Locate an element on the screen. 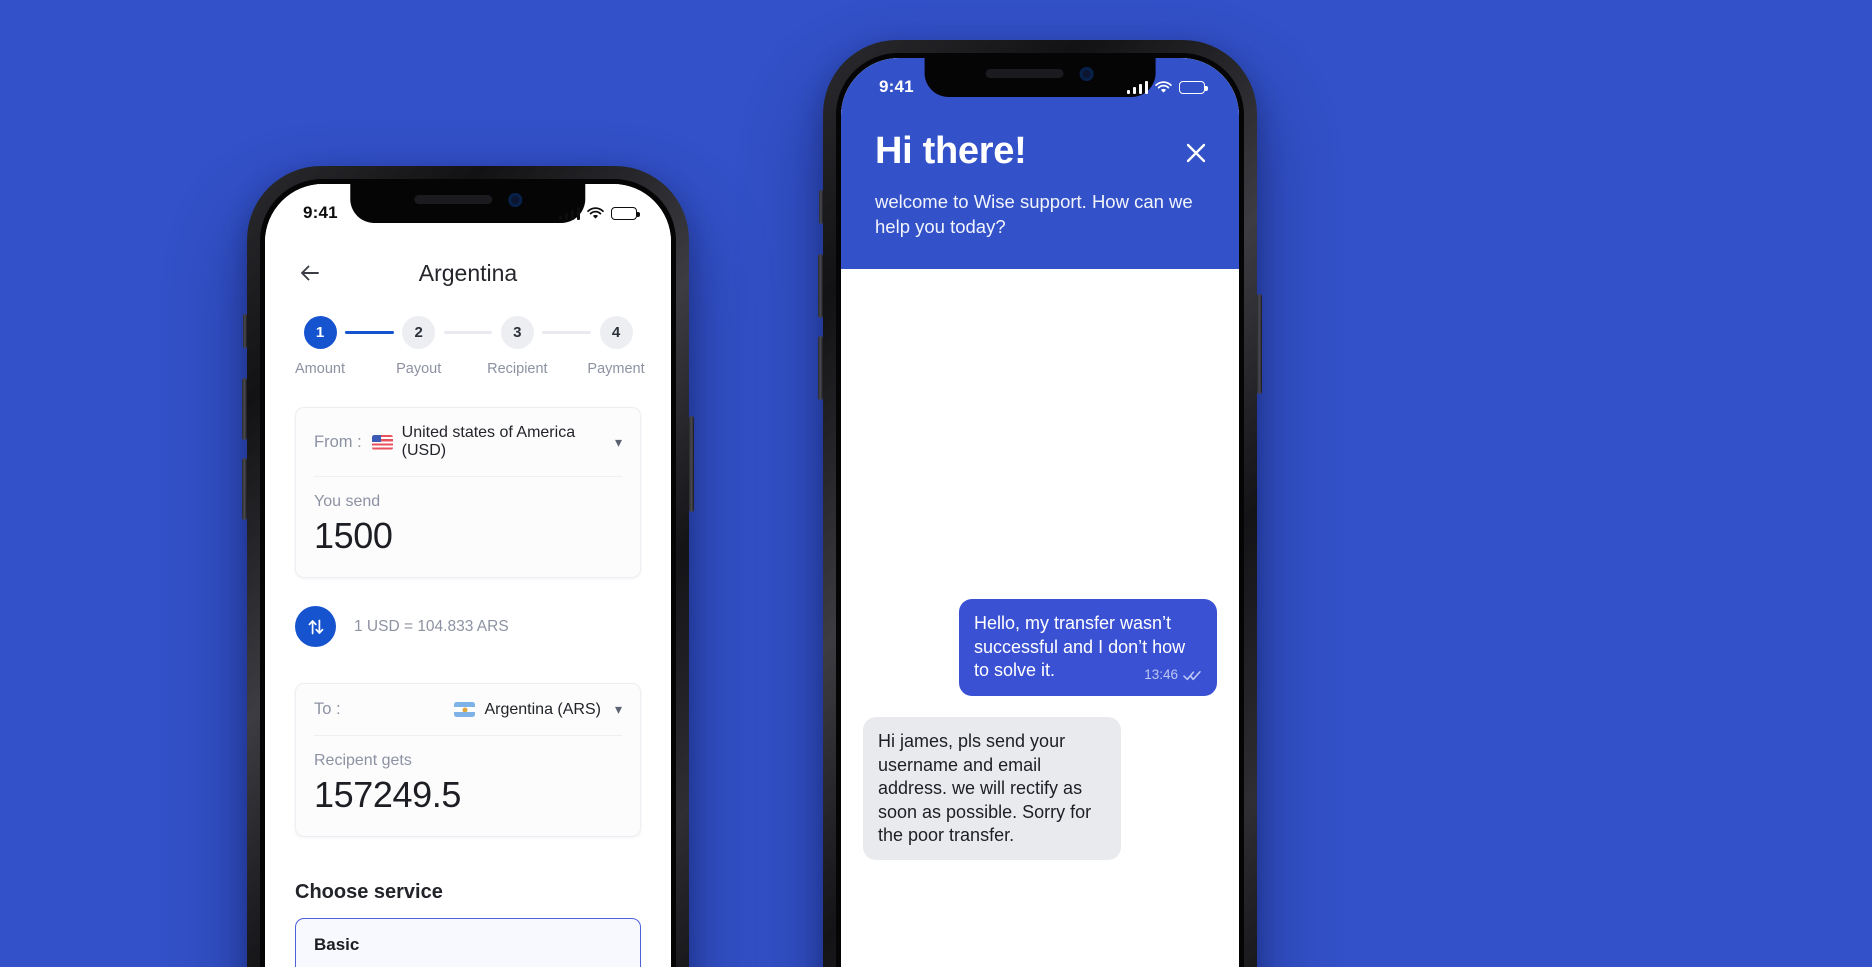 The width and height of the screenshot is (1872, 967). from-row: From : United states of America (USD) ▾ is located at coordinates (468, 442).